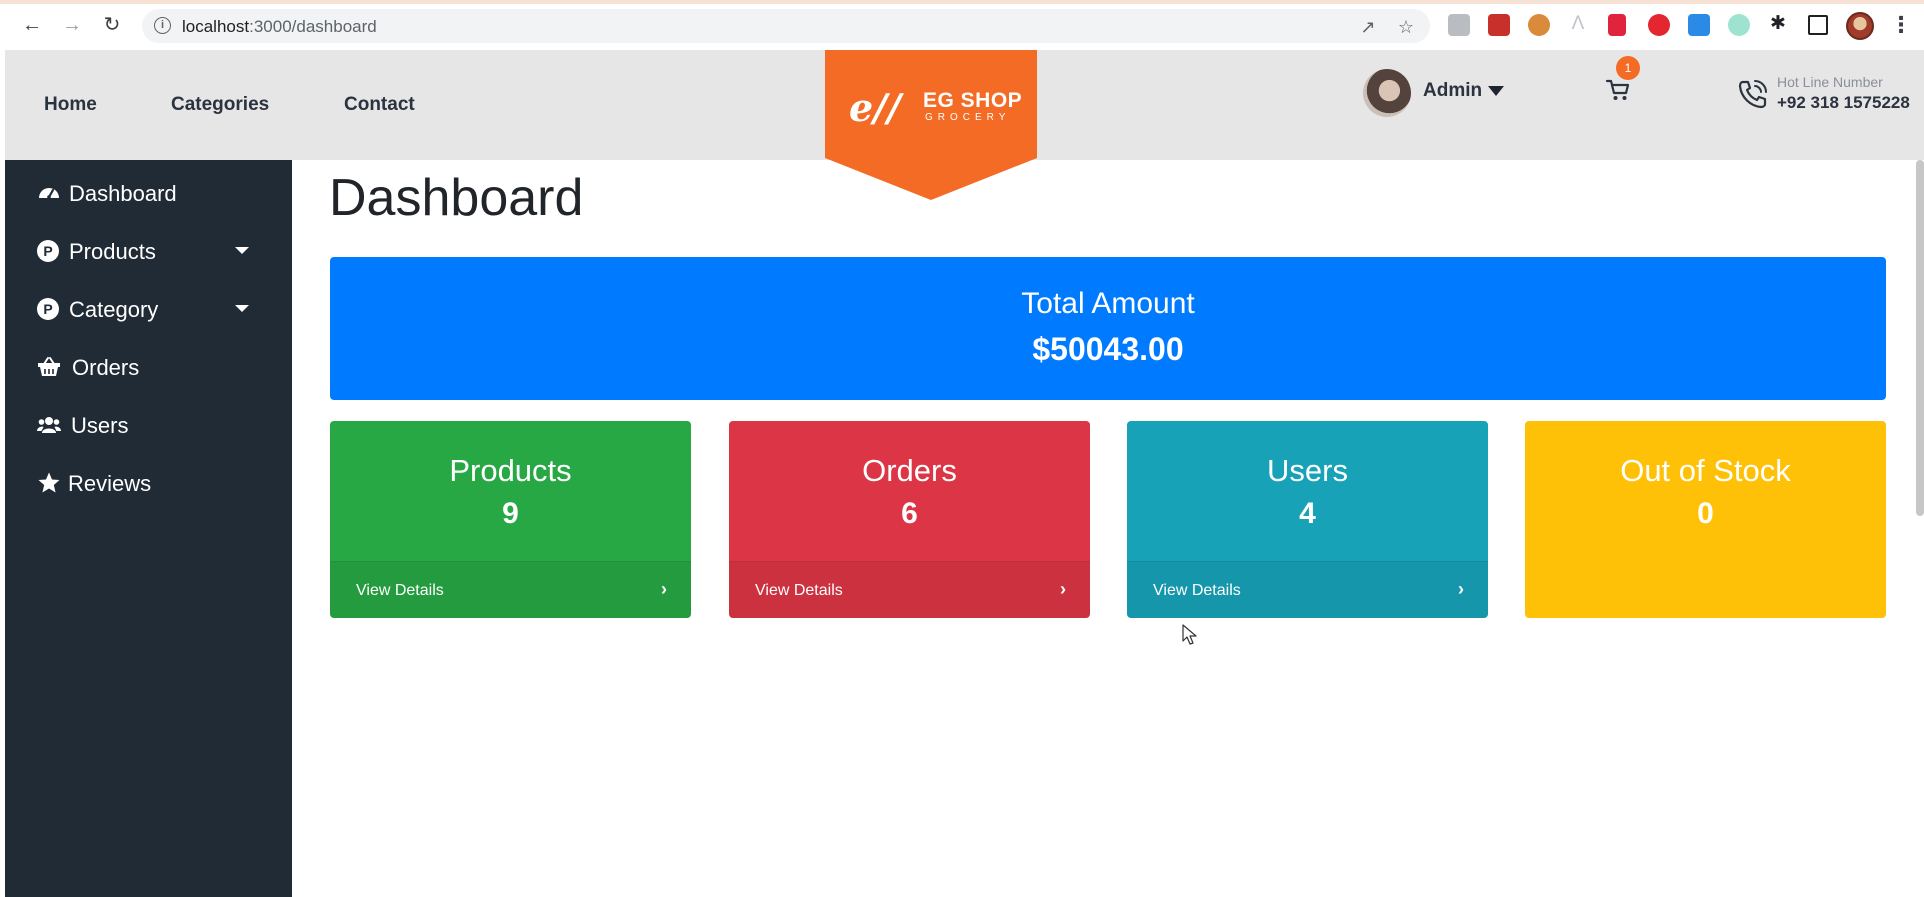  I want to click on sidebar-item-label: Products, so click(112, 251).